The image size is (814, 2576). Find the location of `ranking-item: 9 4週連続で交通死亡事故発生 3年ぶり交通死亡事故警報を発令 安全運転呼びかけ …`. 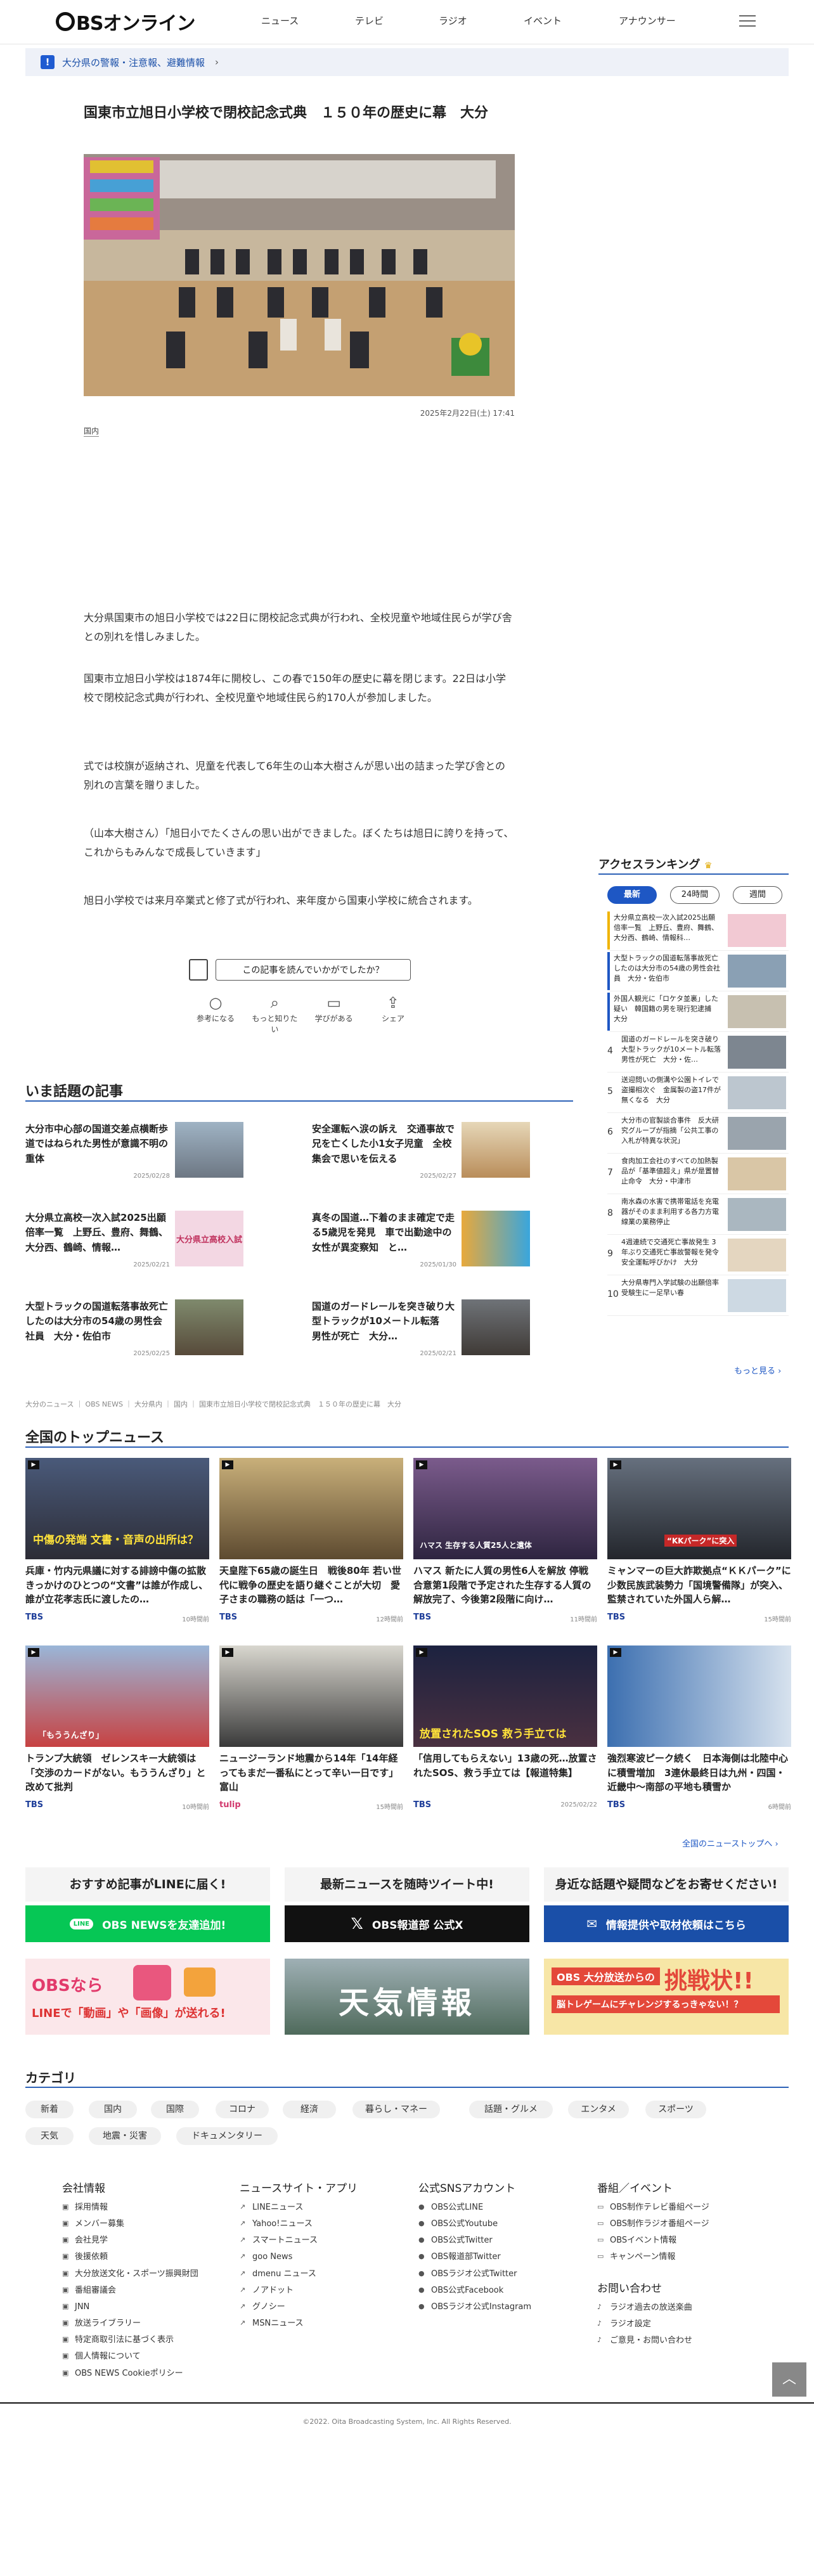

ranking-item: 9 4週連続で交通死亡事故発生 3年ぶり交通死亡事故警報を発令 安全運転呼びかけ … is located at coordinates (698, 1255).